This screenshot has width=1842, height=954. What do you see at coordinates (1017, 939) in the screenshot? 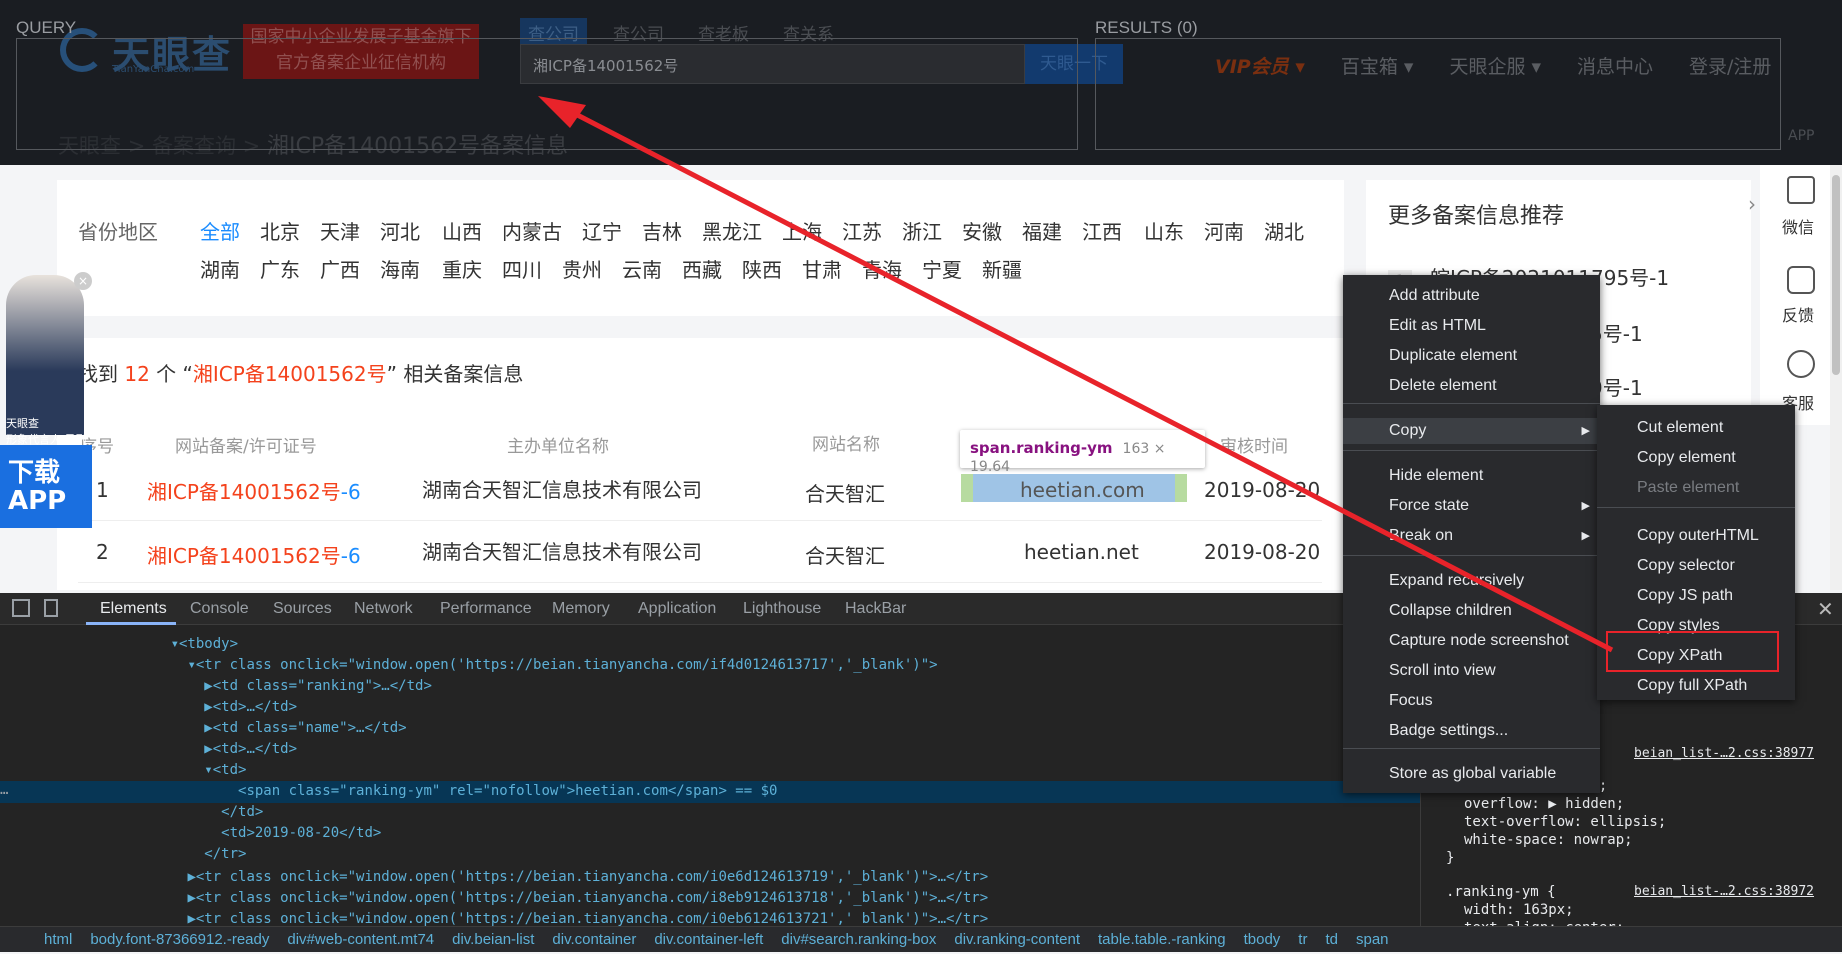
I see `dom-crumb: div.ranking-content` at bounding box center [1017, 939].